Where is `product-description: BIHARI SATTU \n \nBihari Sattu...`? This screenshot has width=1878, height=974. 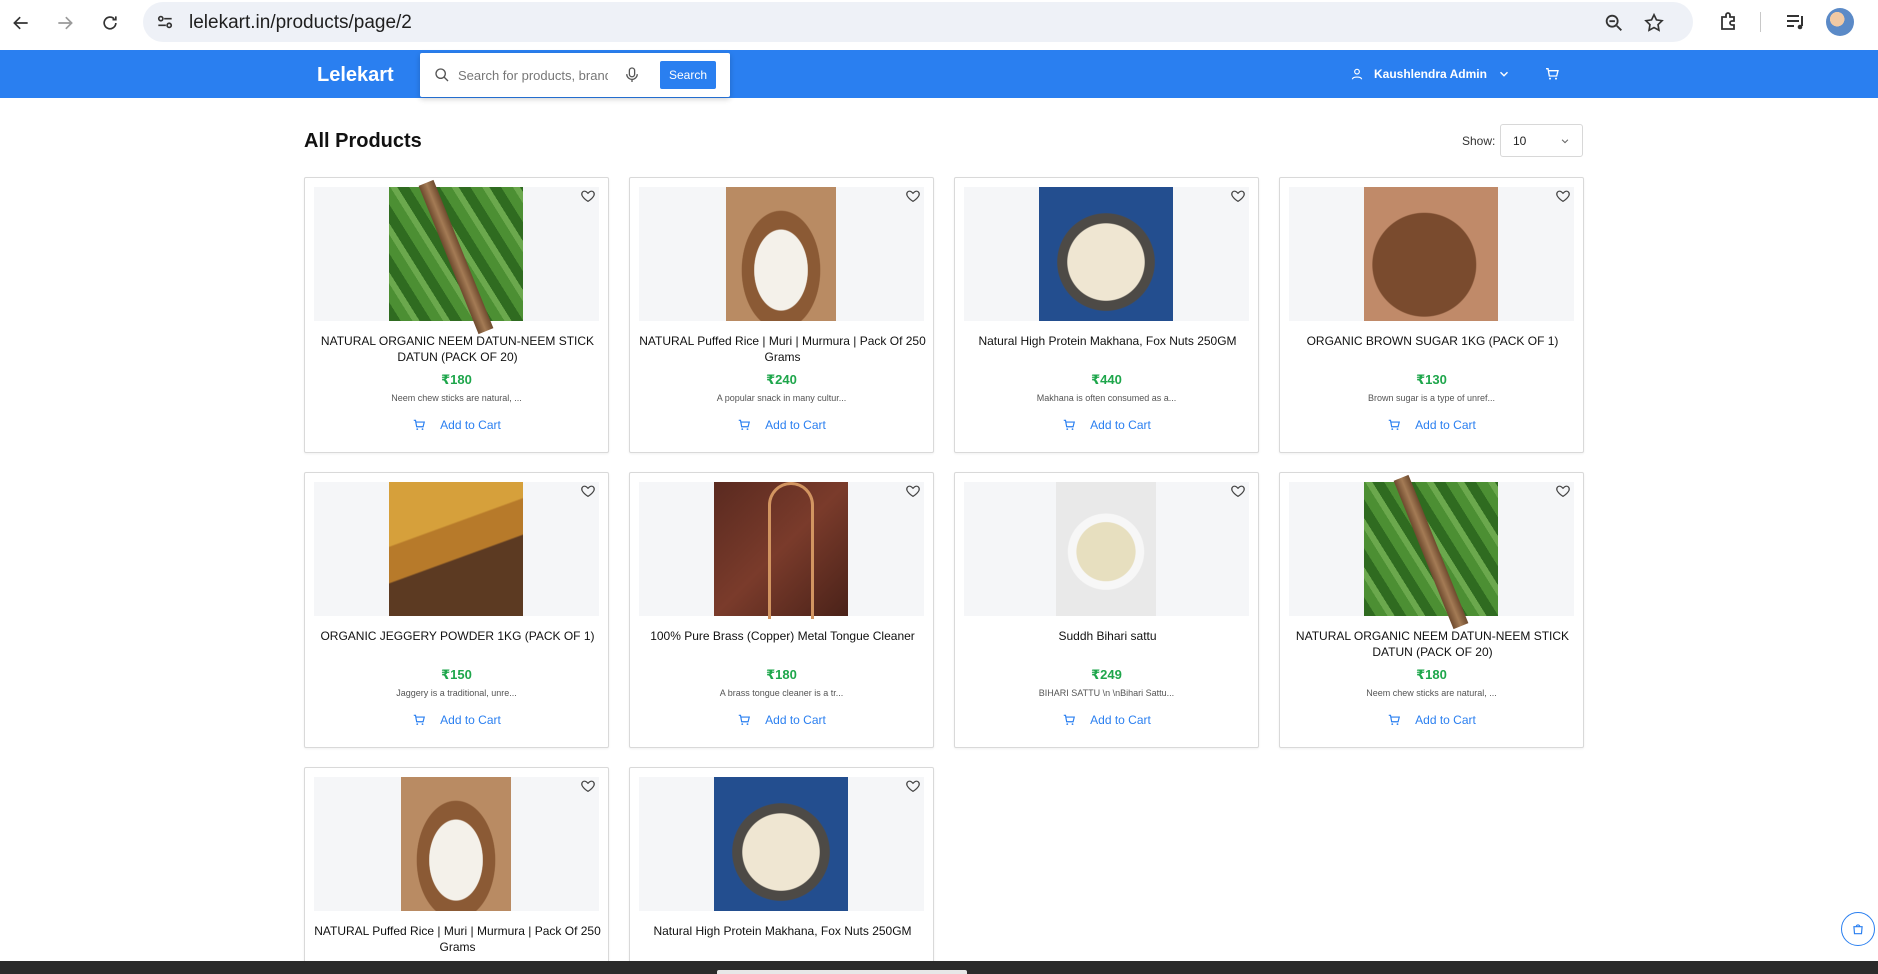
product-description: BIHARI SATTU \n \nBihari Sattu... is located at coordinates (1106, 693).